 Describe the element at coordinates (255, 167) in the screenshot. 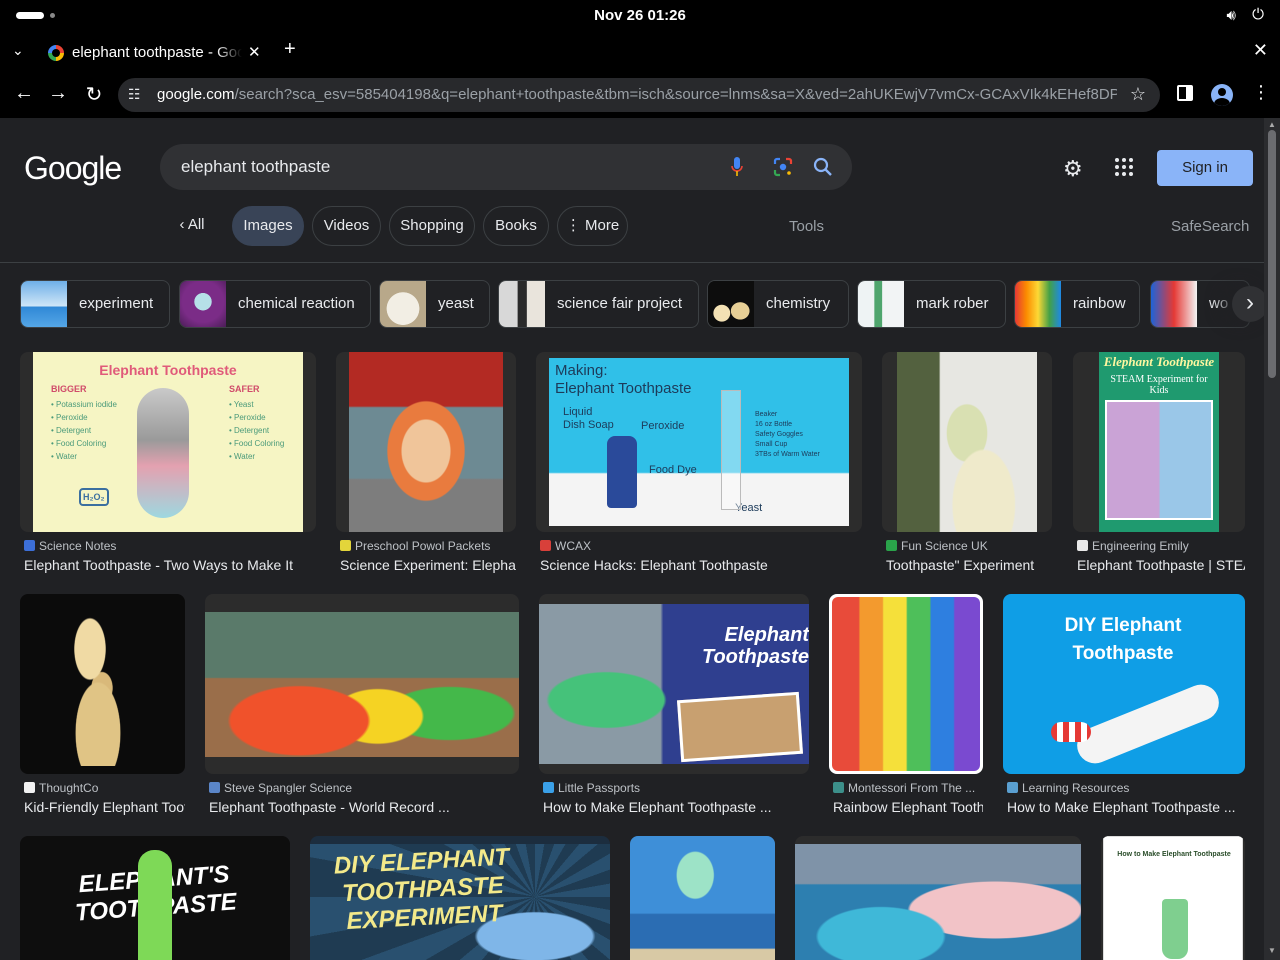

I see `search-input: elephant toothpaste` at that location.